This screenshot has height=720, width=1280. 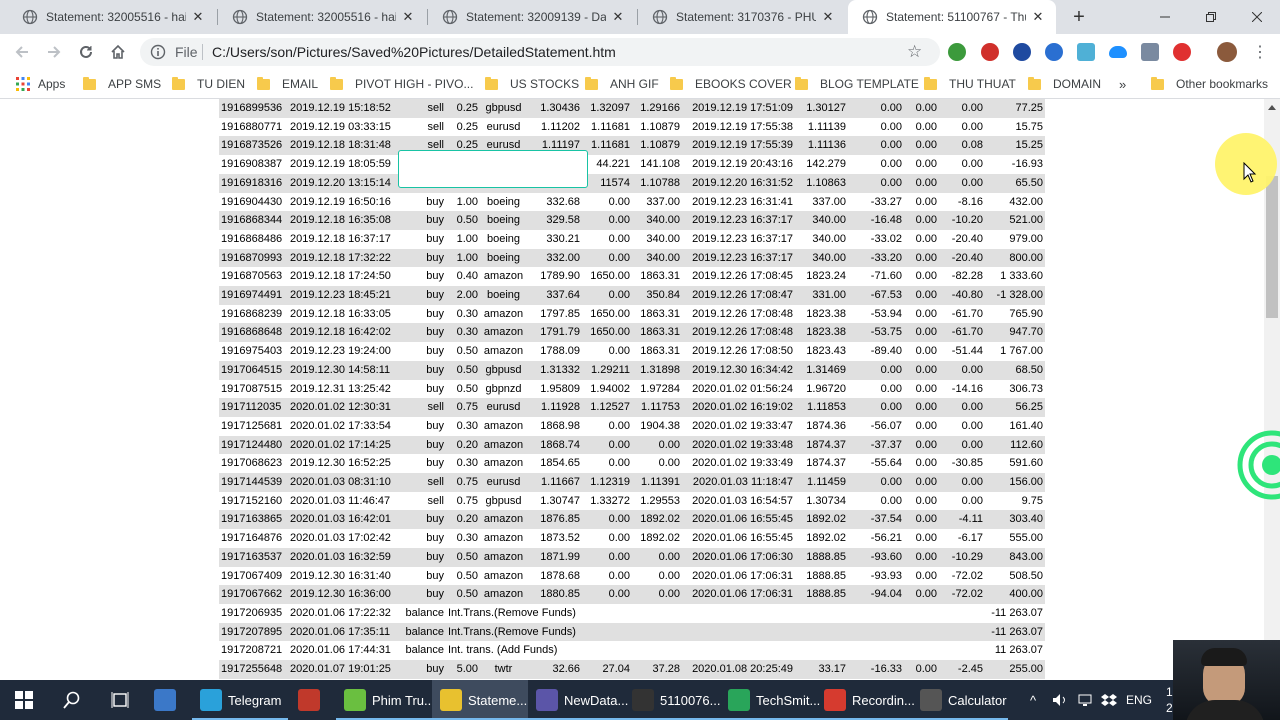 I want to click on clock: 1 2, so click(x=1169, y=700).